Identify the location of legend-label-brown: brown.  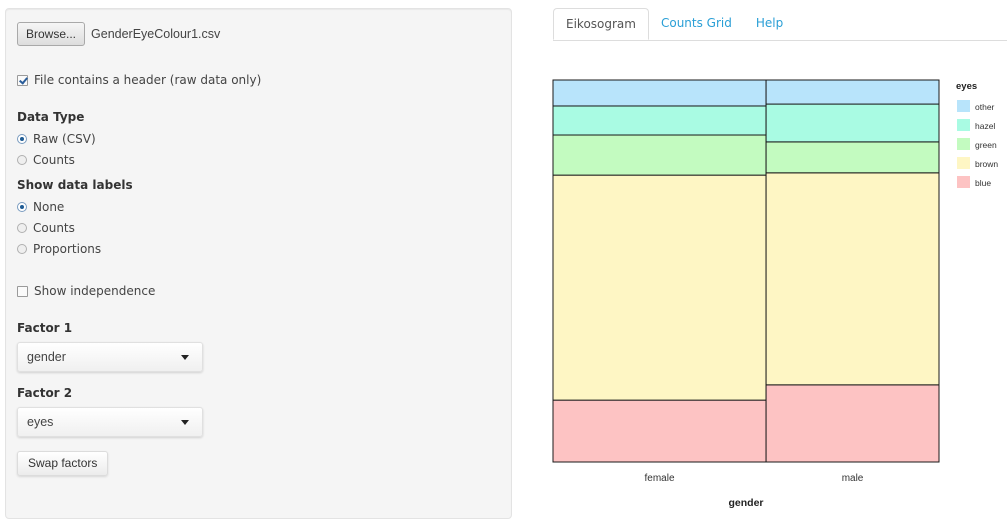
(986, 164).